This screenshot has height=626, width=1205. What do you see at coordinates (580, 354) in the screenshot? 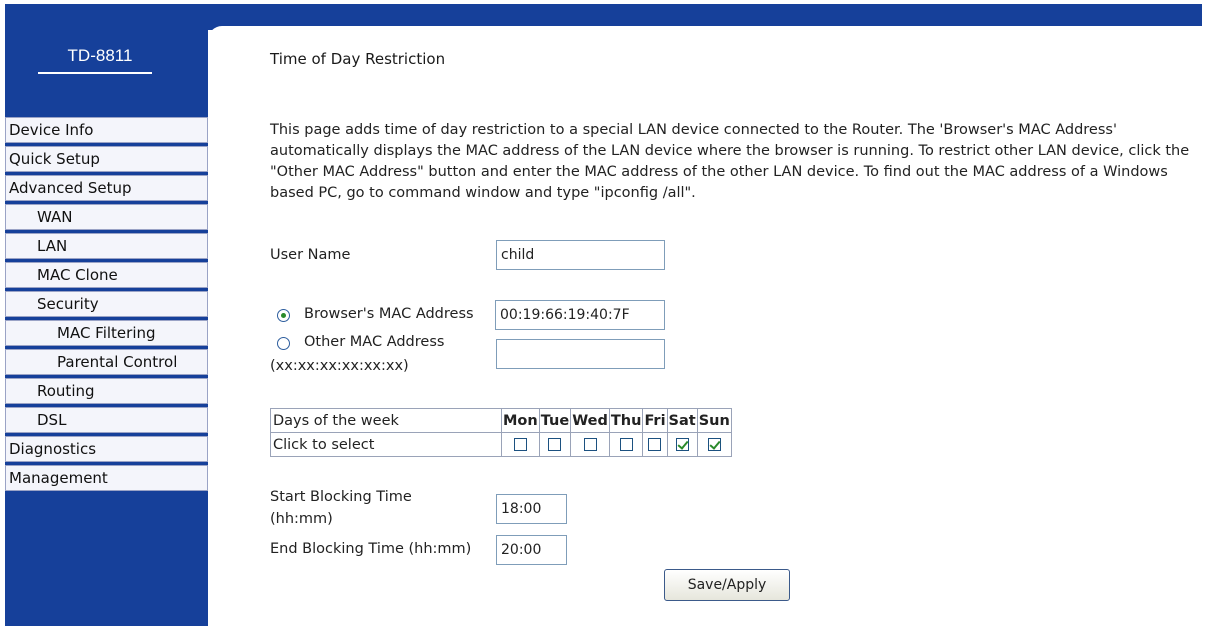
I see `other-mac-input` at bounding box center [580, 354].